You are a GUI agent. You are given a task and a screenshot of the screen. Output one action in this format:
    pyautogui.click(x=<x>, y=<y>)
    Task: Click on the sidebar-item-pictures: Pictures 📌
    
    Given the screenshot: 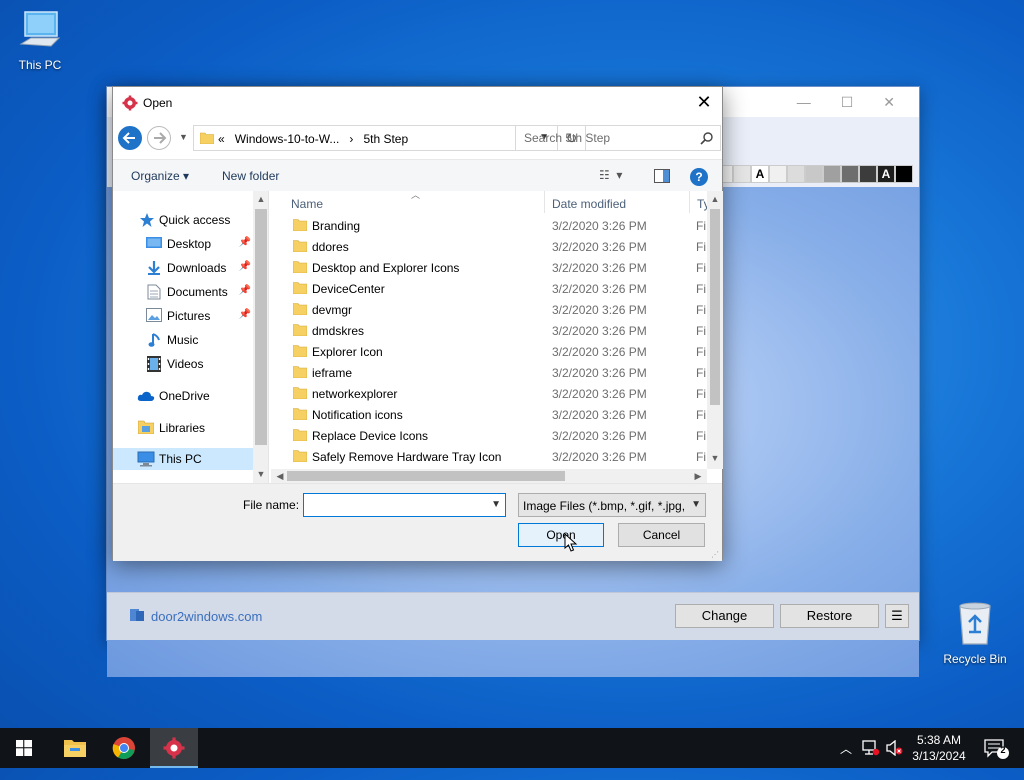 What is the action you would take?
    pyautogui.click(x=183, y=316)
    